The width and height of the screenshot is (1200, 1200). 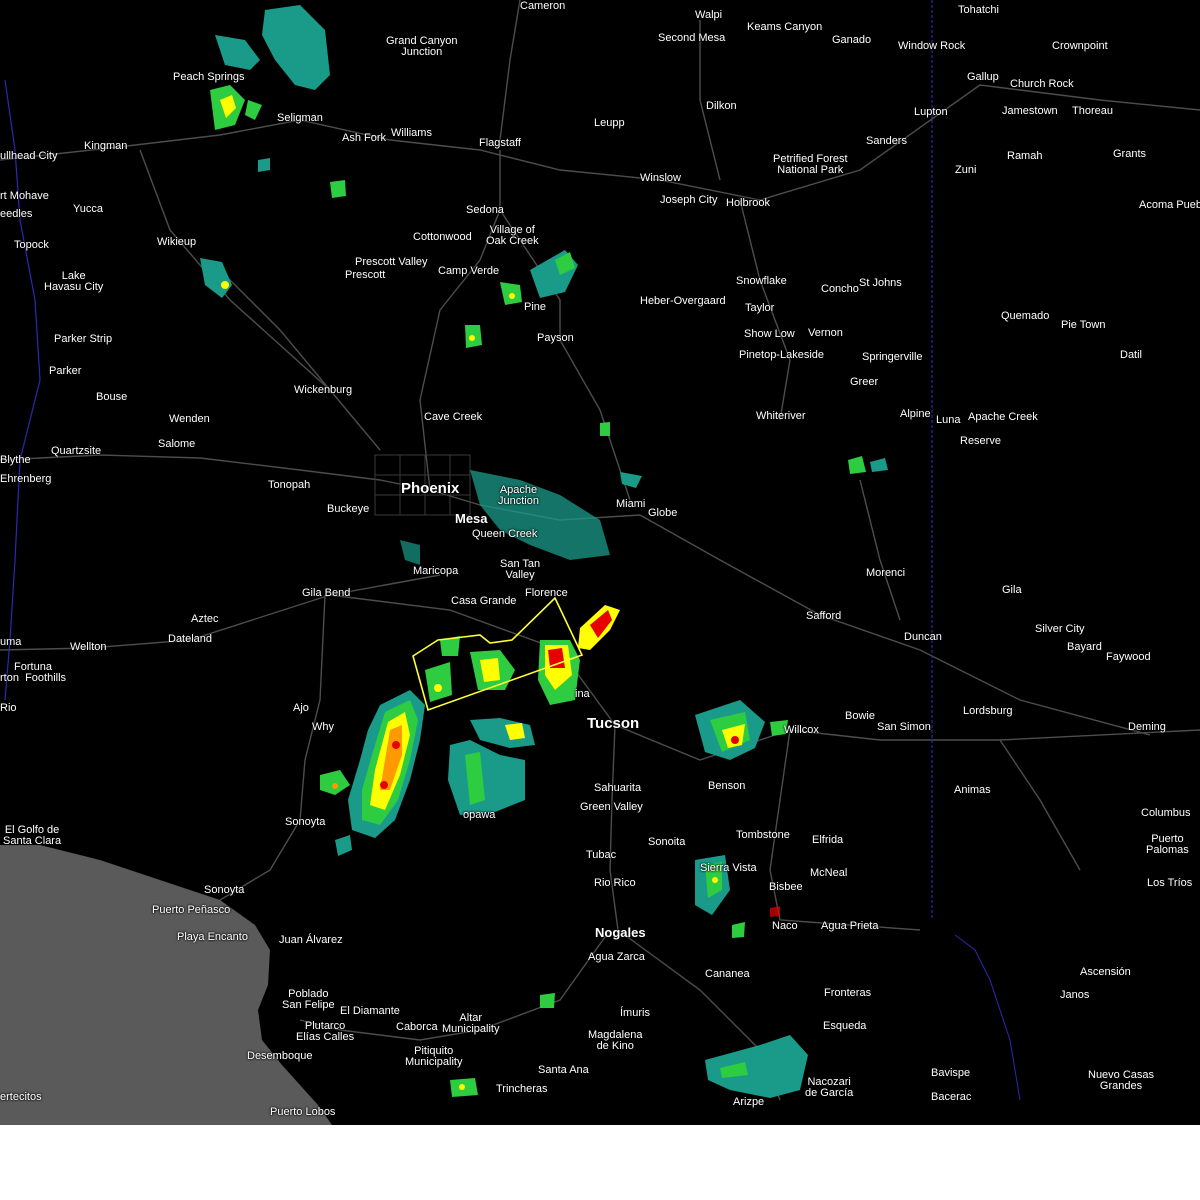 I want to click on city-label-esqueda: Esqueda, so click(x=845, y=1026).